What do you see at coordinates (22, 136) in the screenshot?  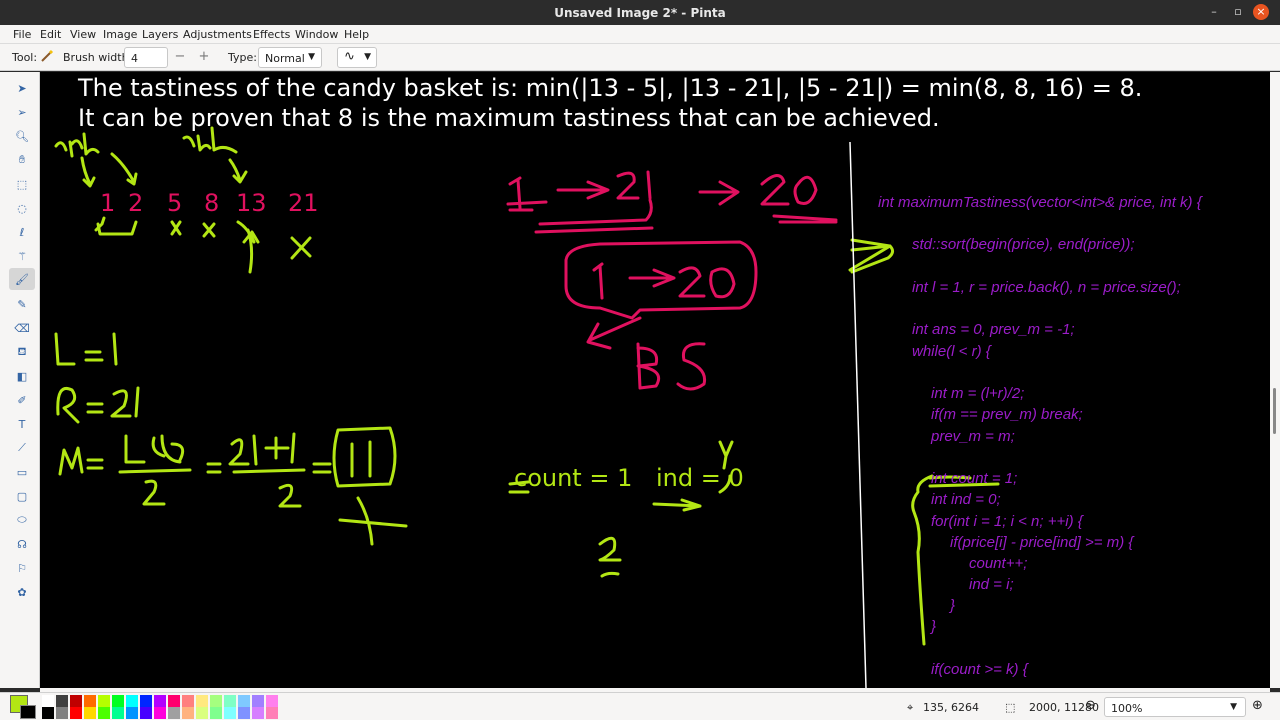 I see `zoom-icon: 🔍︎` at bounding box center [22, 136].